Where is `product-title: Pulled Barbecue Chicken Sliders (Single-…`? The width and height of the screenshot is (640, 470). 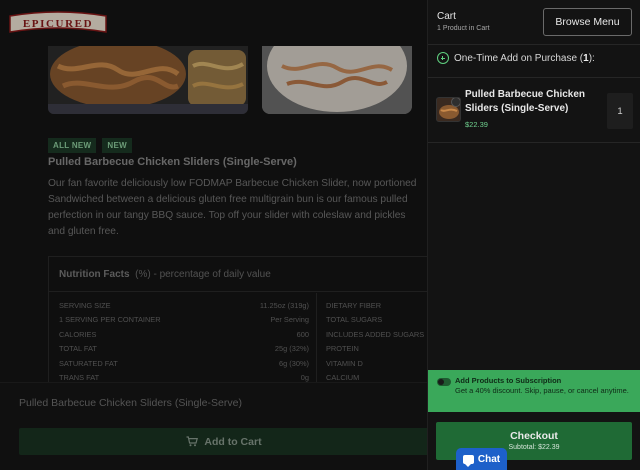 product-title: Pulled Barbecue Chicken Sliders (Single-… is located at coordinates (172, 162).